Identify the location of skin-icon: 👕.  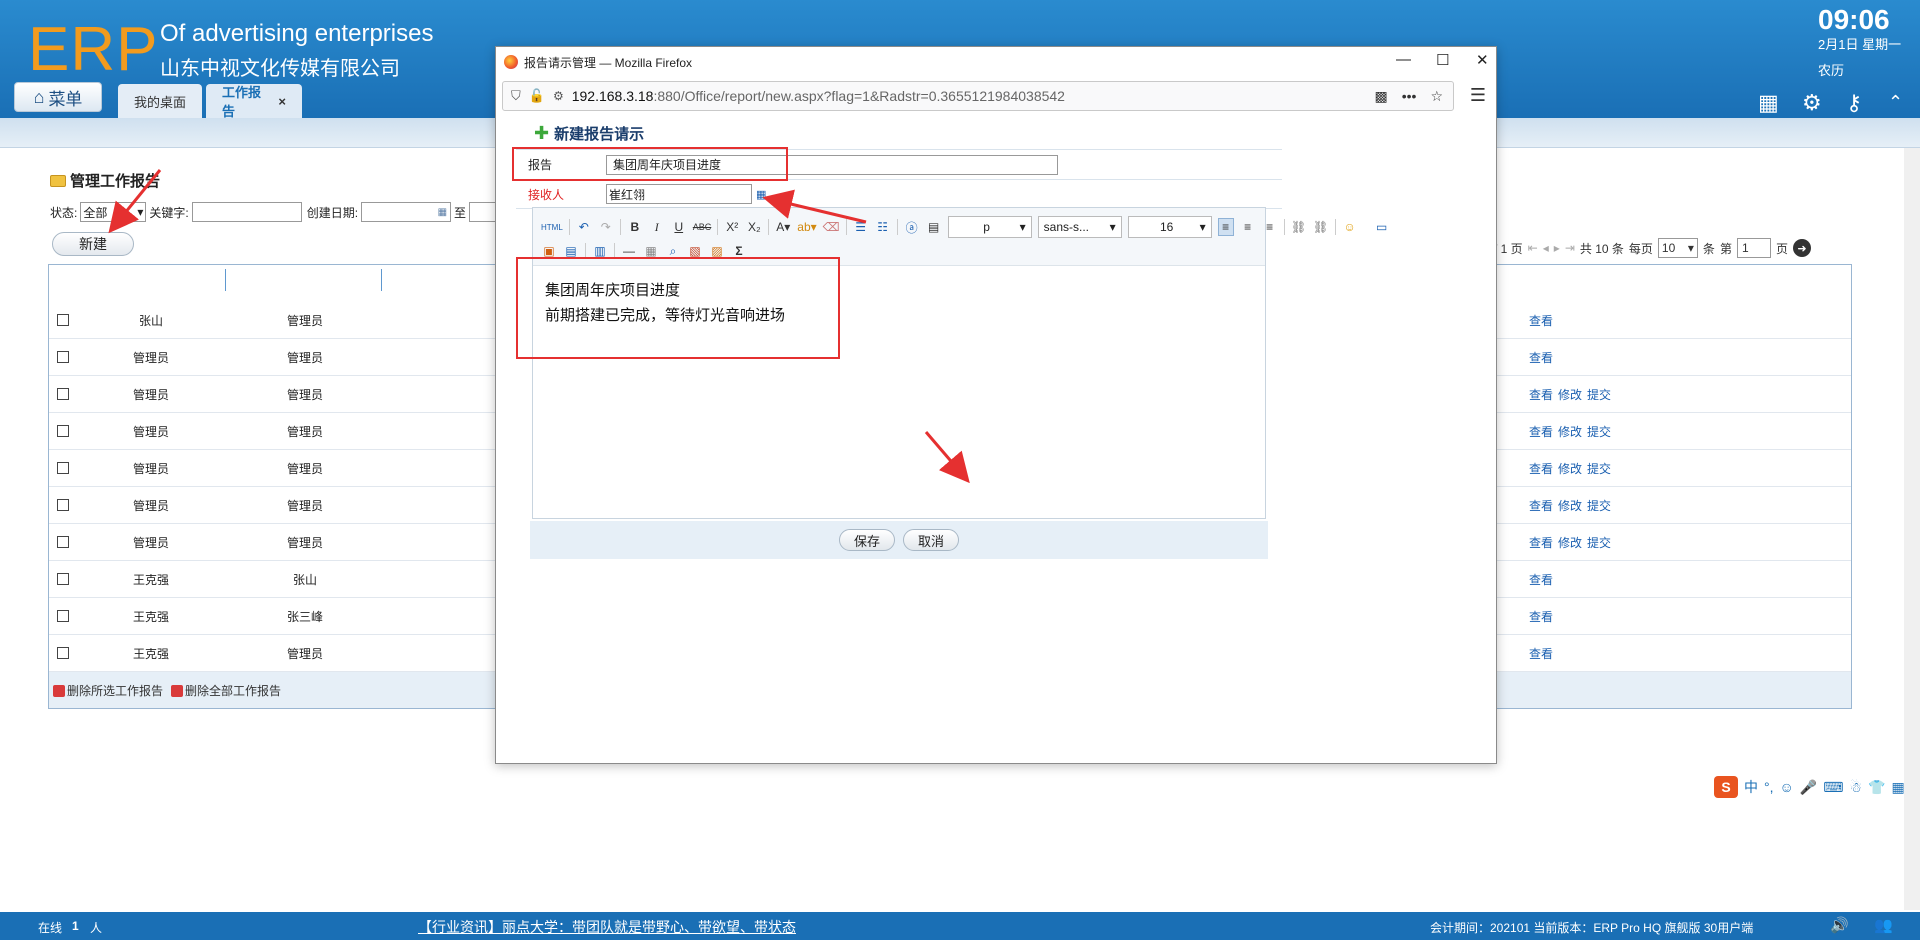
(1876, 787).